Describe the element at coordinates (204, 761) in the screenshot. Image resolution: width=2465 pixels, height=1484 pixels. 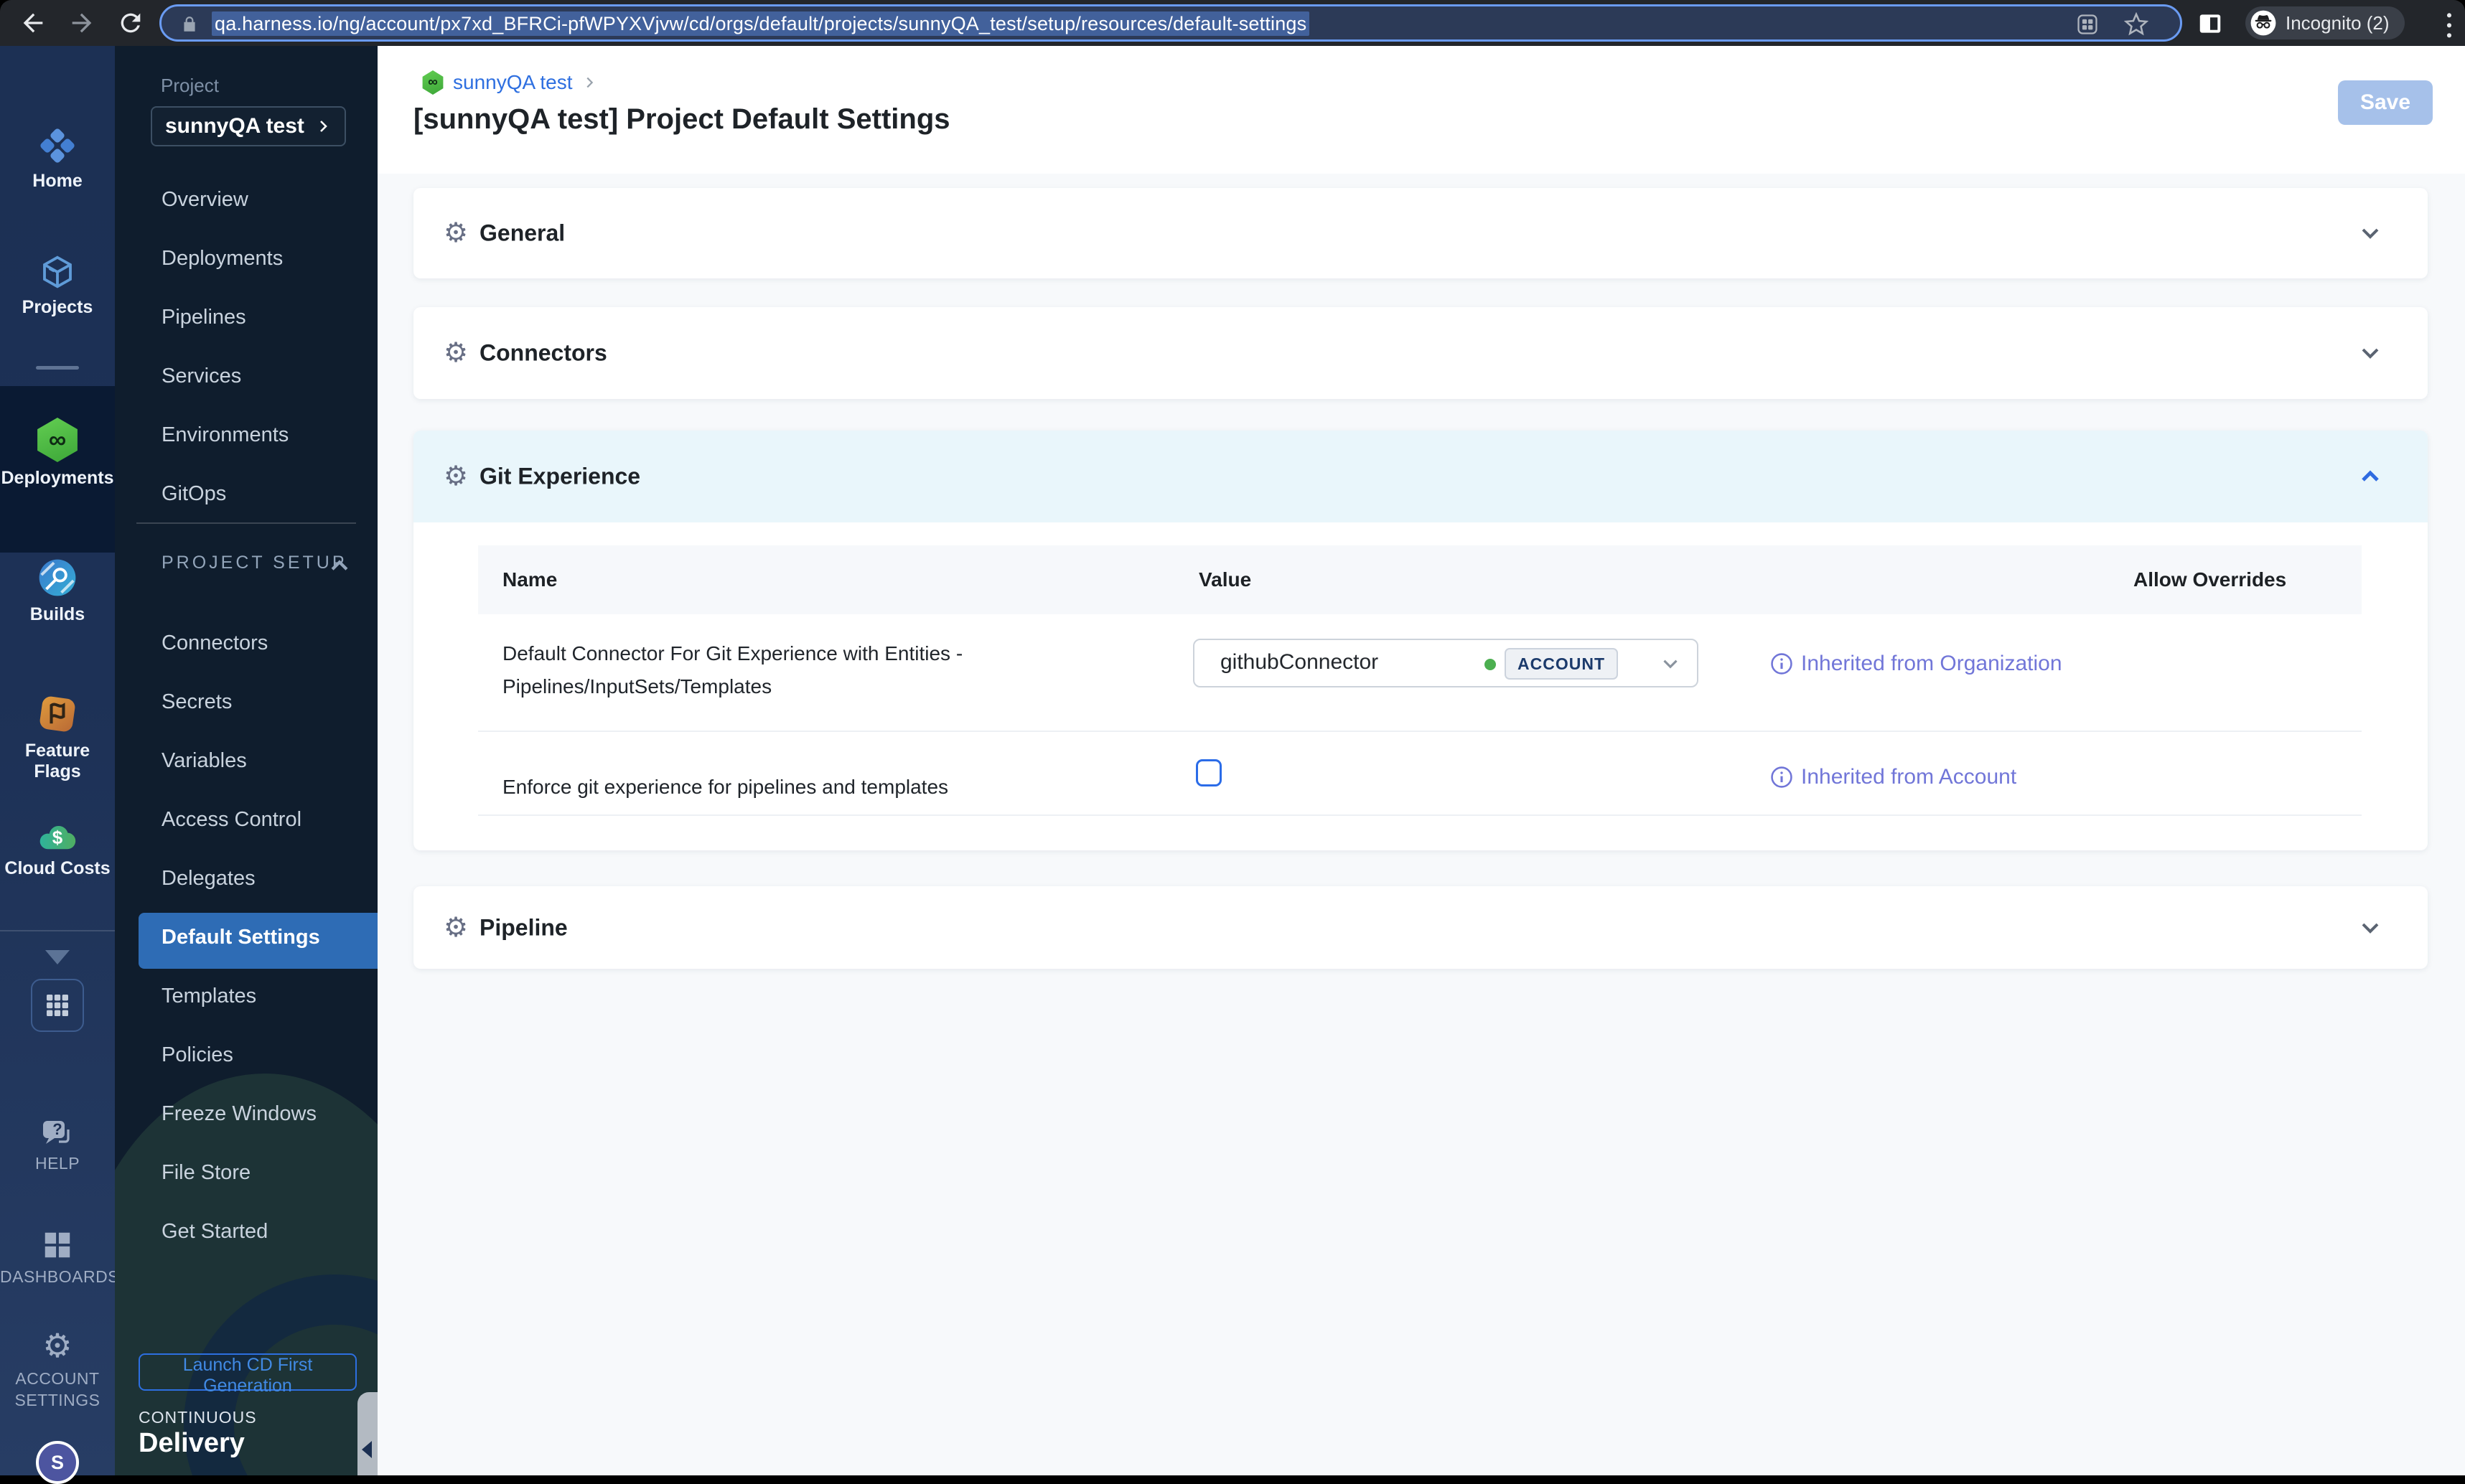
I see `sidebar-item-variables: Variables` at that location.